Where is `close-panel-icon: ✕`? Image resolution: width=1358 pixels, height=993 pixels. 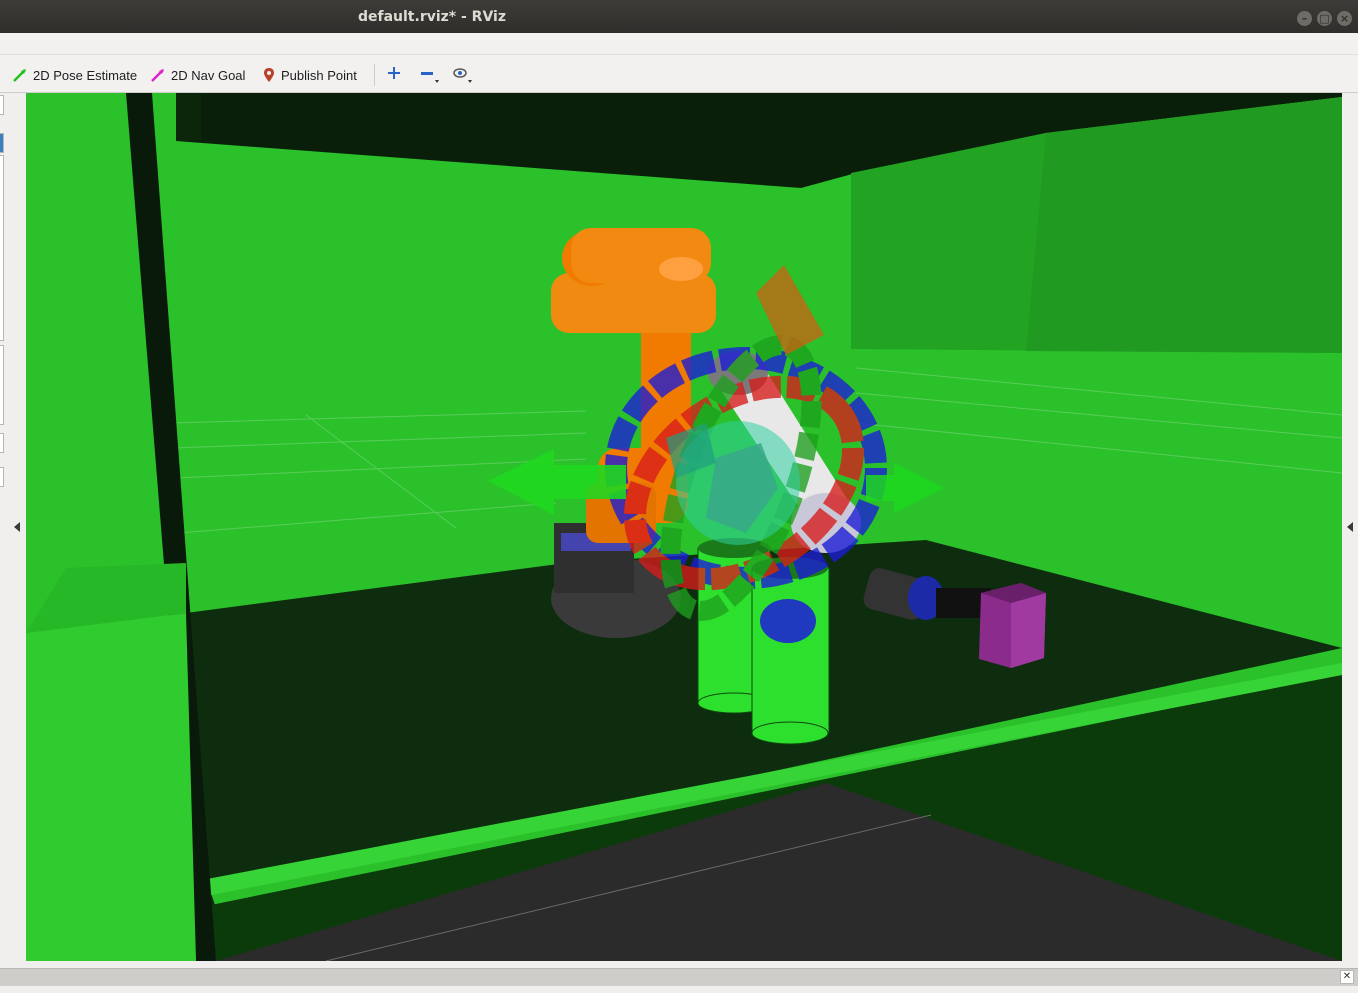
close-panel-icon: ✕ is located at coordinates (1347, 977).